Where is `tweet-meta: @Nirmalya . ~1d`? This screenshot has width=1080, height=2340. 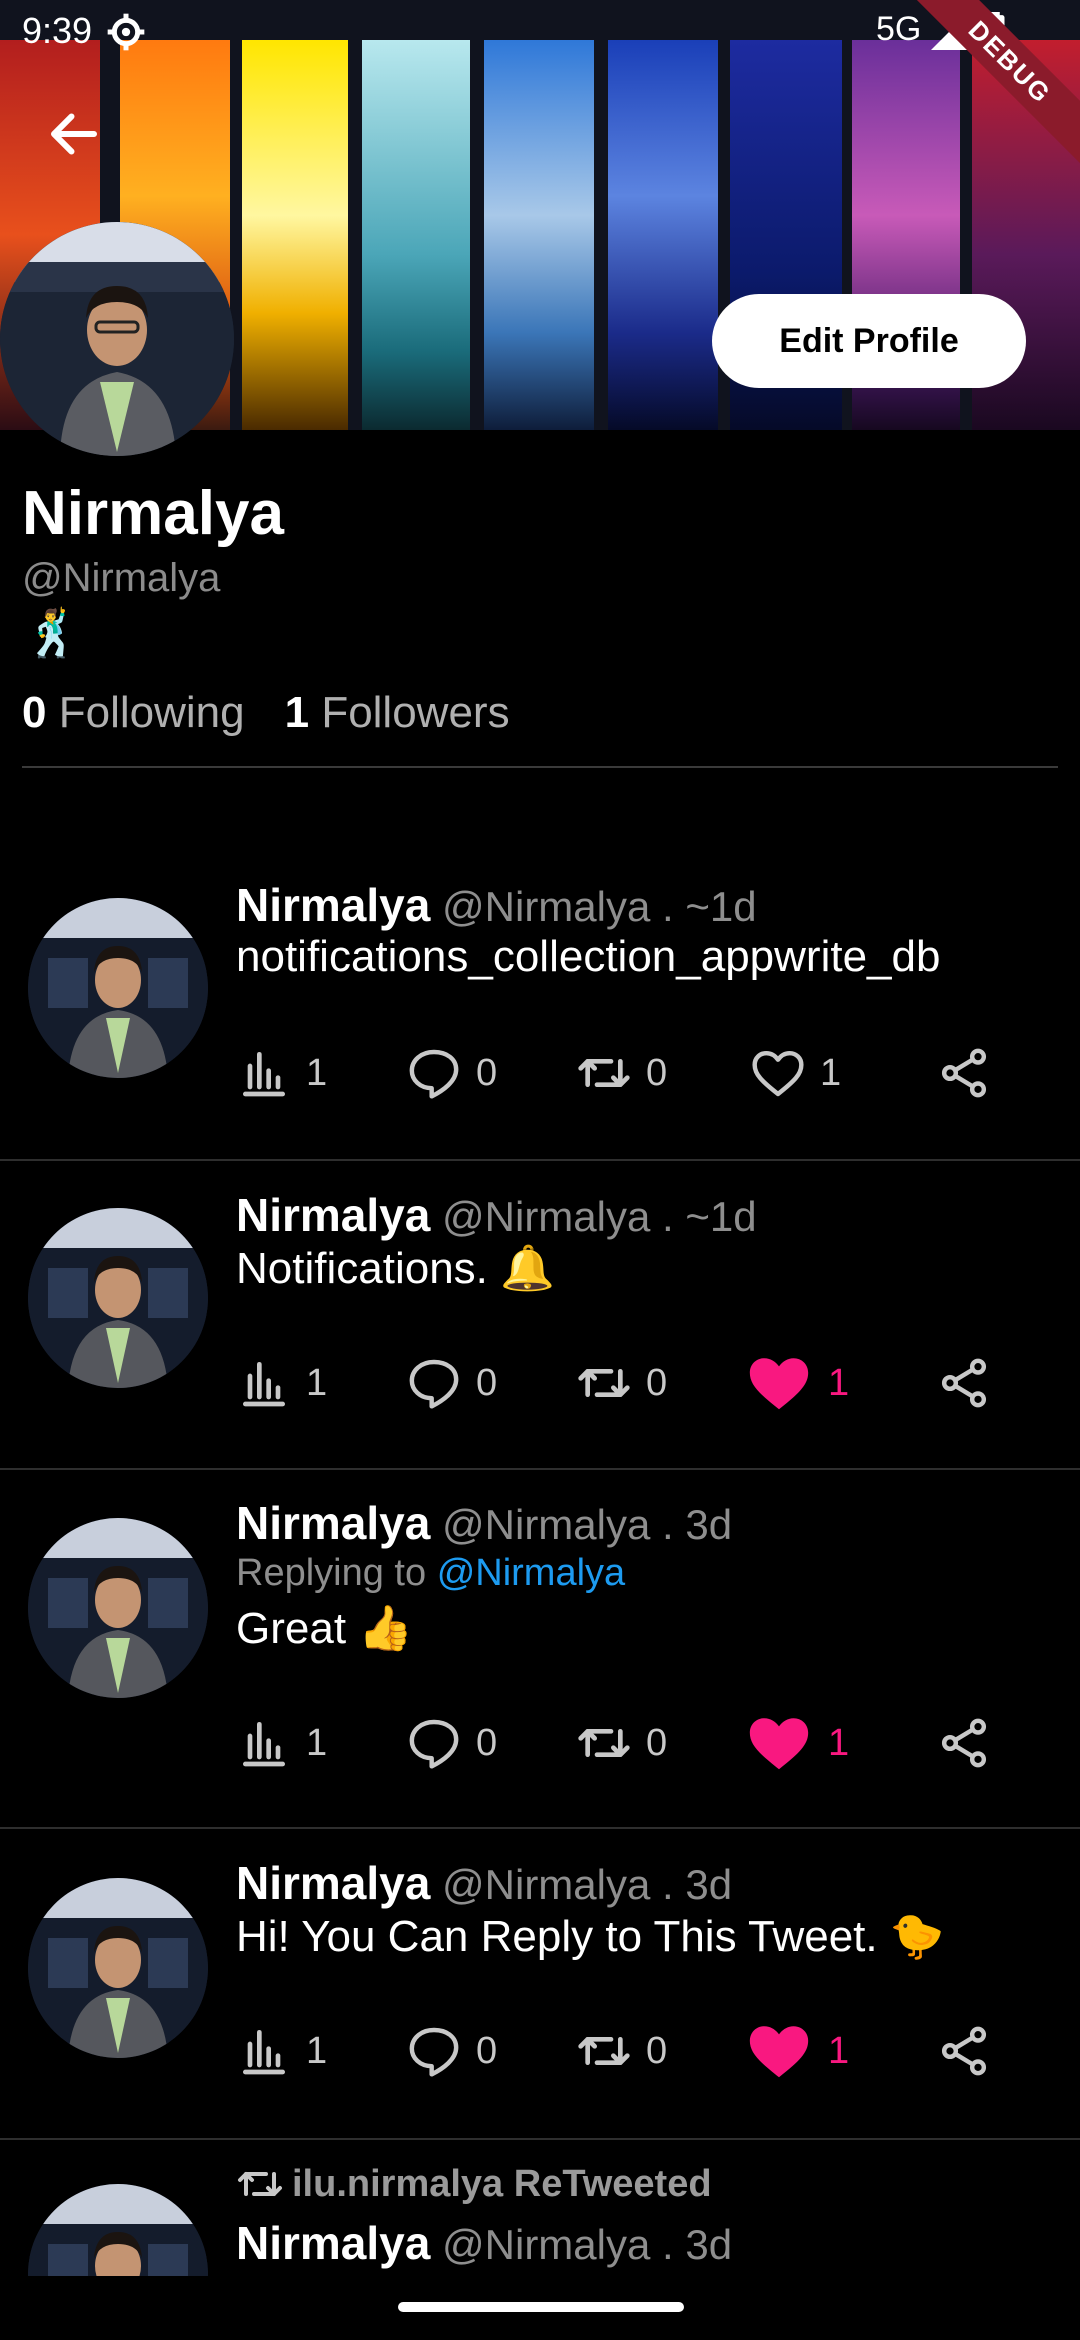 tweet-meta: @Nirmalya . ~1d is located at coordinates (599, 1216).